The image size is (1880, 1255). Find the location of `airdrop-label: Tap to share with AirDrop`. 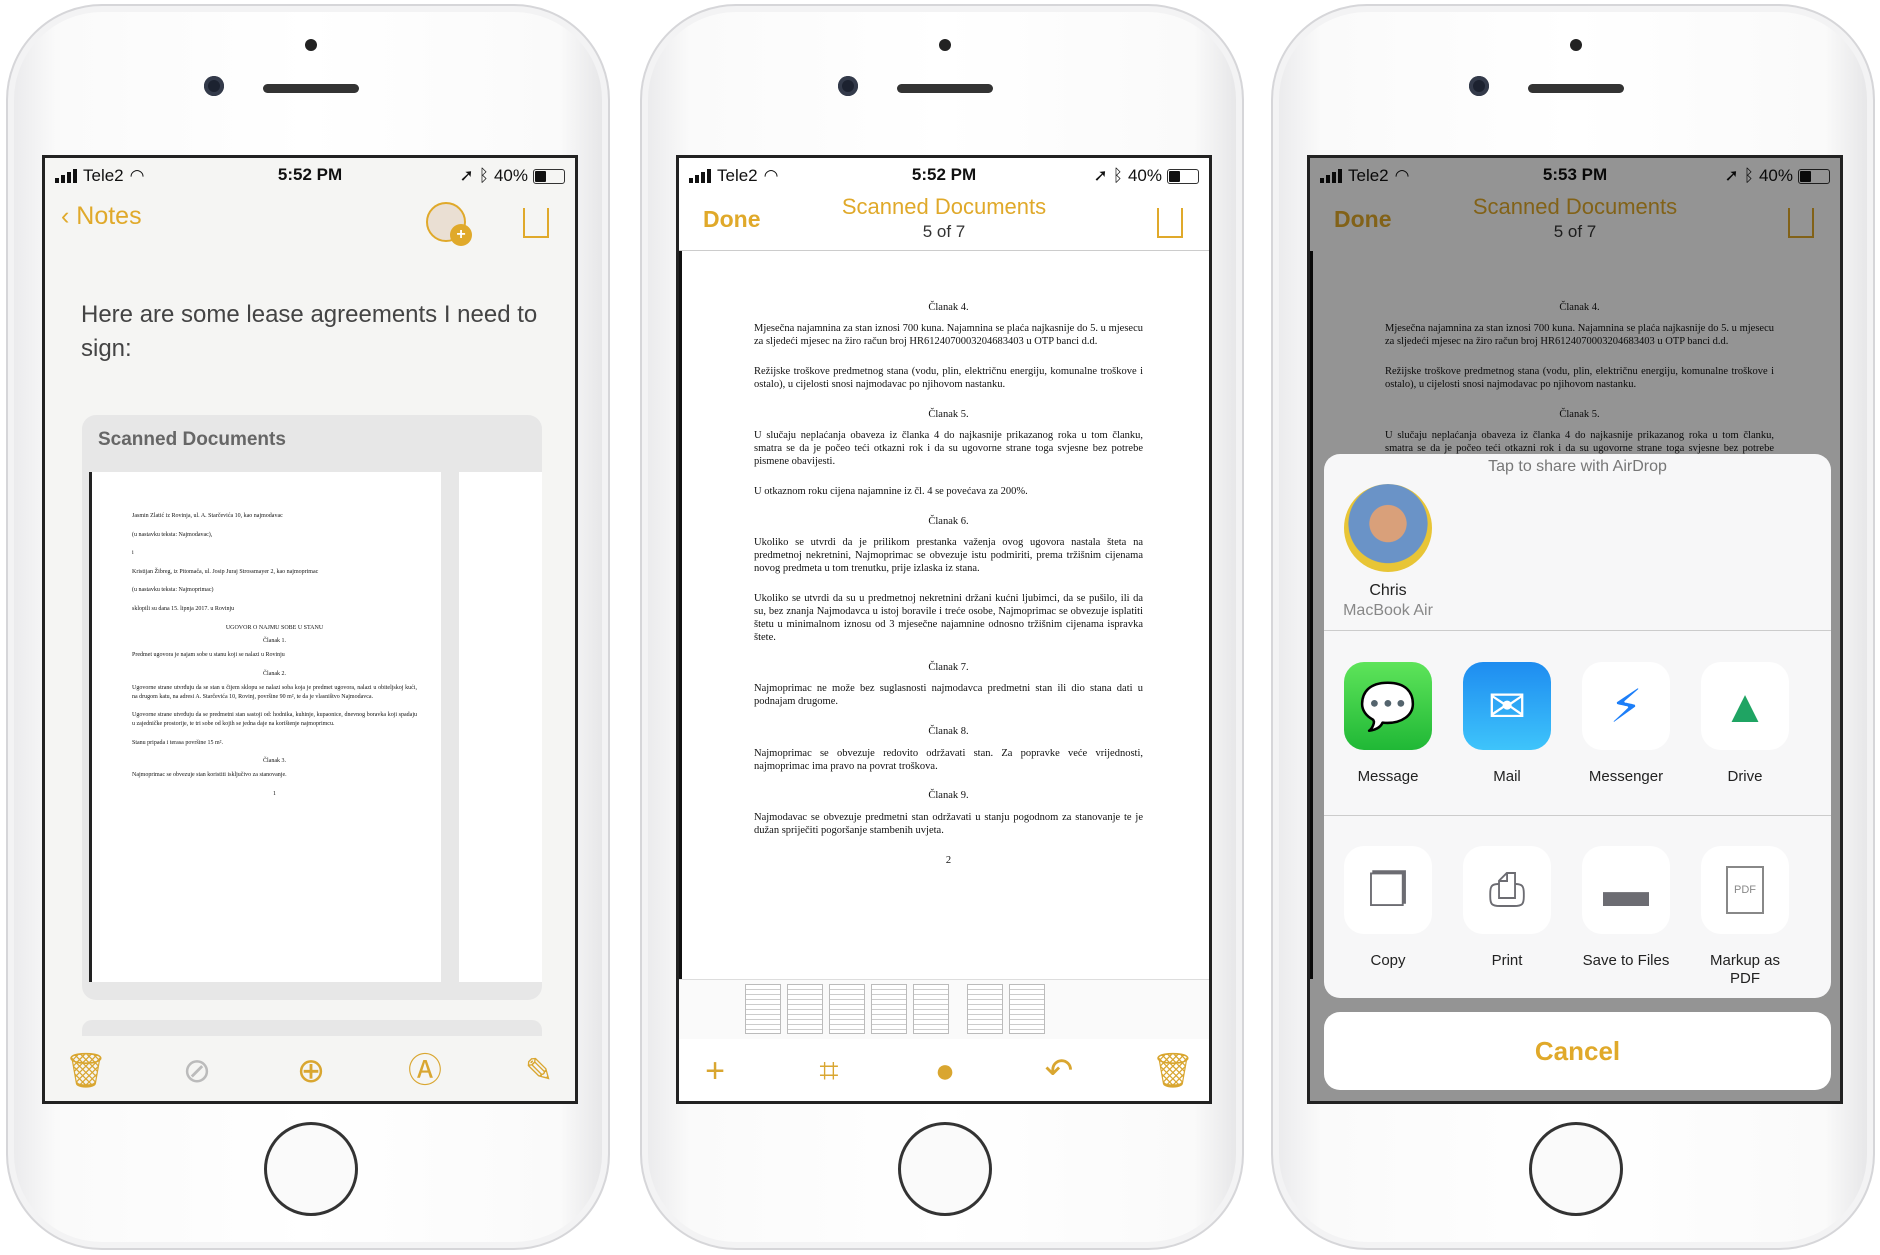

airdrop-label: Tap to share with AirDrop is located at coordinates (1577, 466).